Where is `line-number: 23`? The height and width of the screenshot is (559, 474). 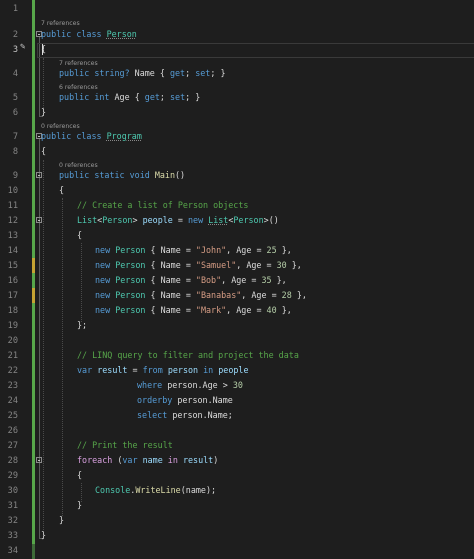 line-number: 23 is located at coordinates (12, 386).